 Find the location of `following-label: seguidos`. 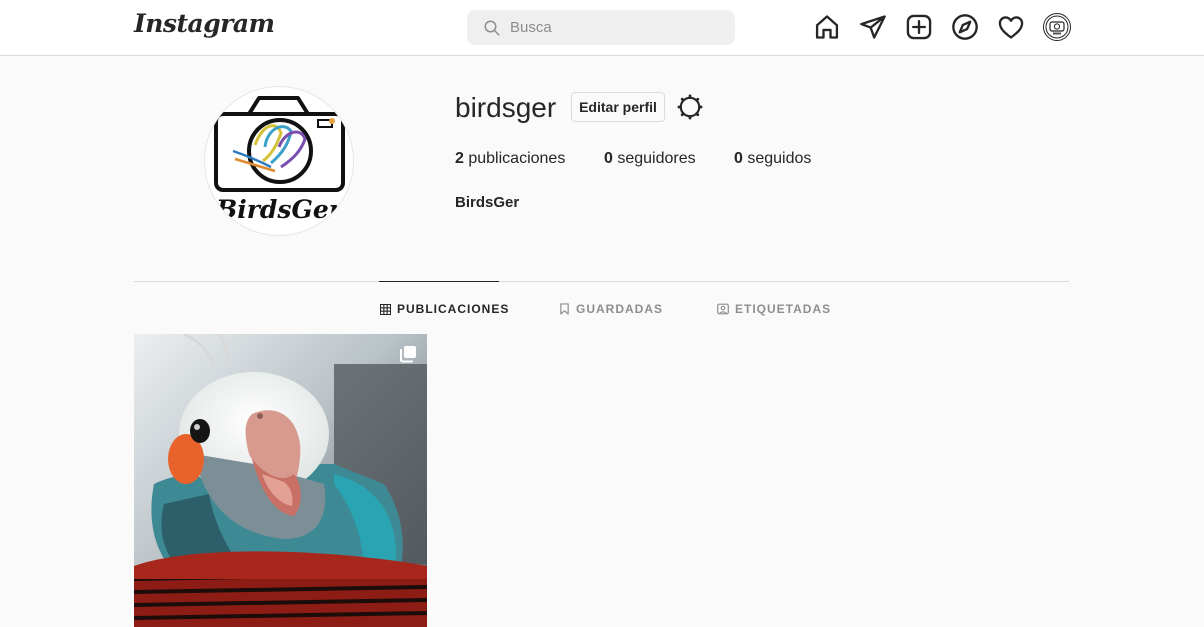

following-label: seguidos is located at coordinates (779, 158).